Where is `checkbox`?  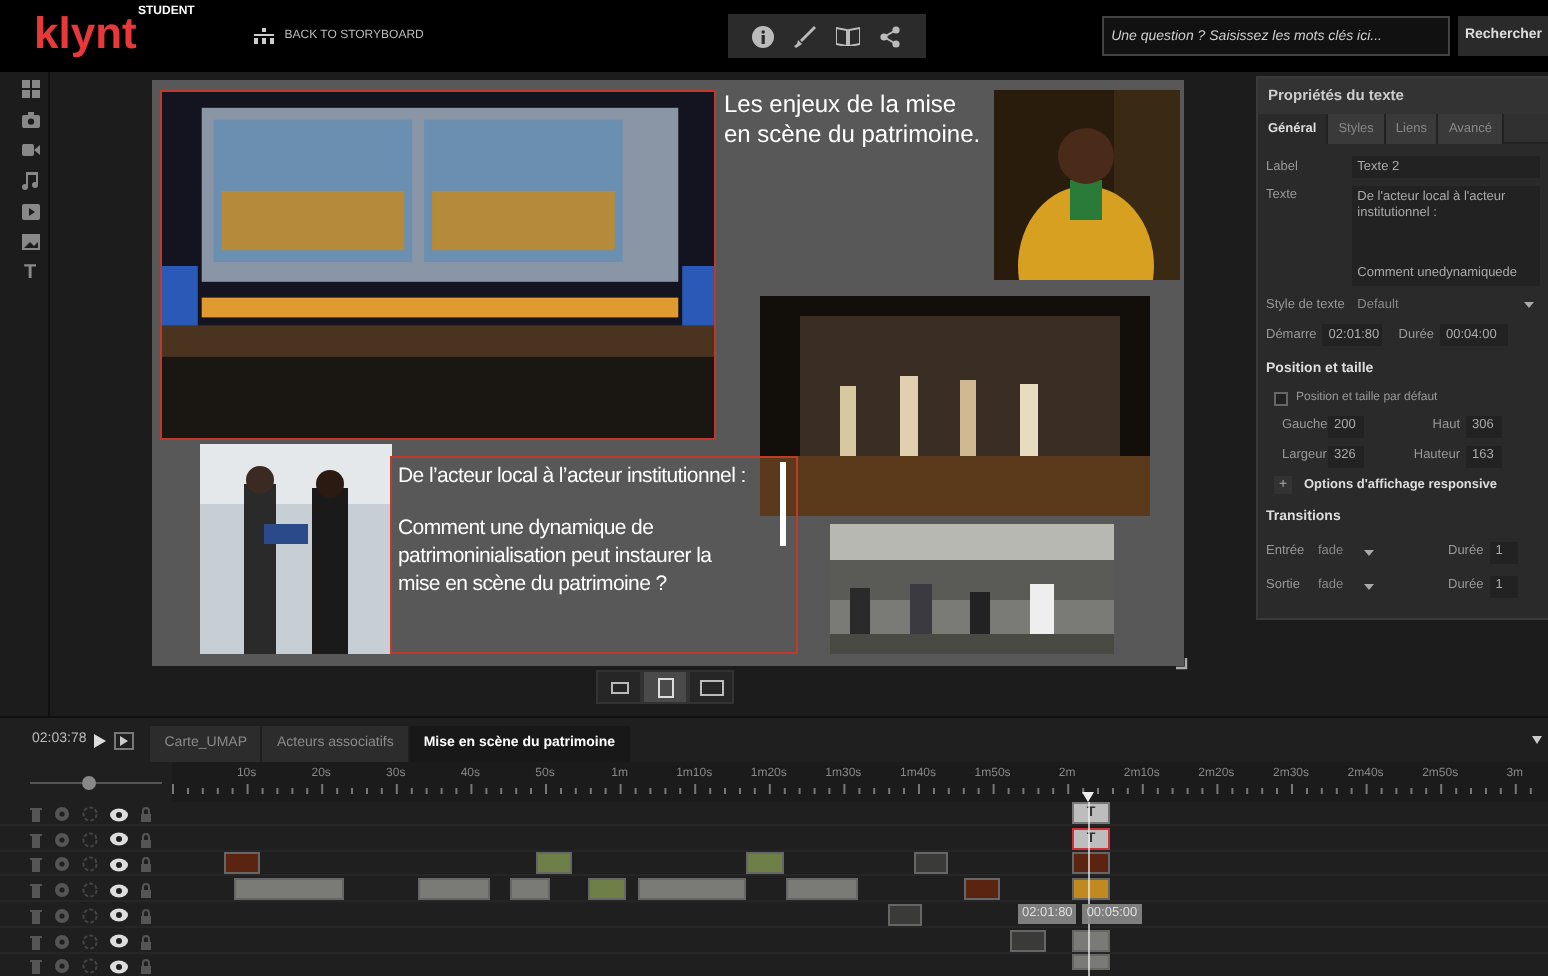 checkbox is located at coordinates (1281, 398).